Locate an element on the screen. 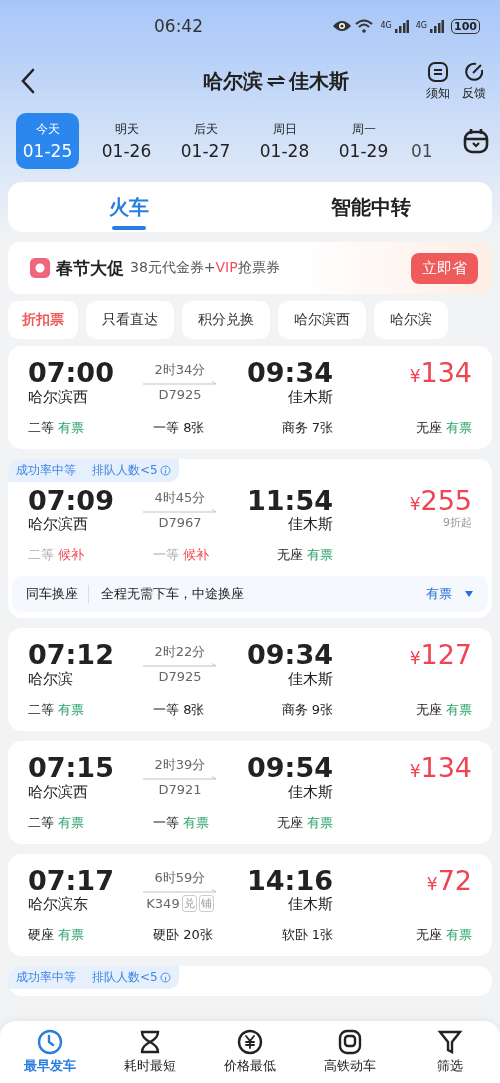 This screenshot has width=500, height=1083. notice-button: 须知 is located at coordinates (438, 81).